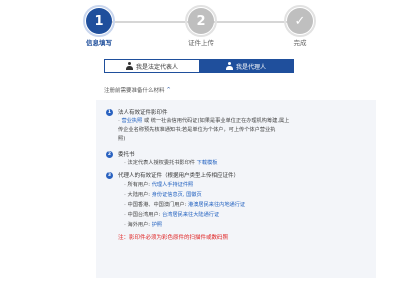 The image size is (400, 284). Describe the element at coordinates (173, 185) in the screenshot. I see `document-link: 代理人手持证件照` at that location.